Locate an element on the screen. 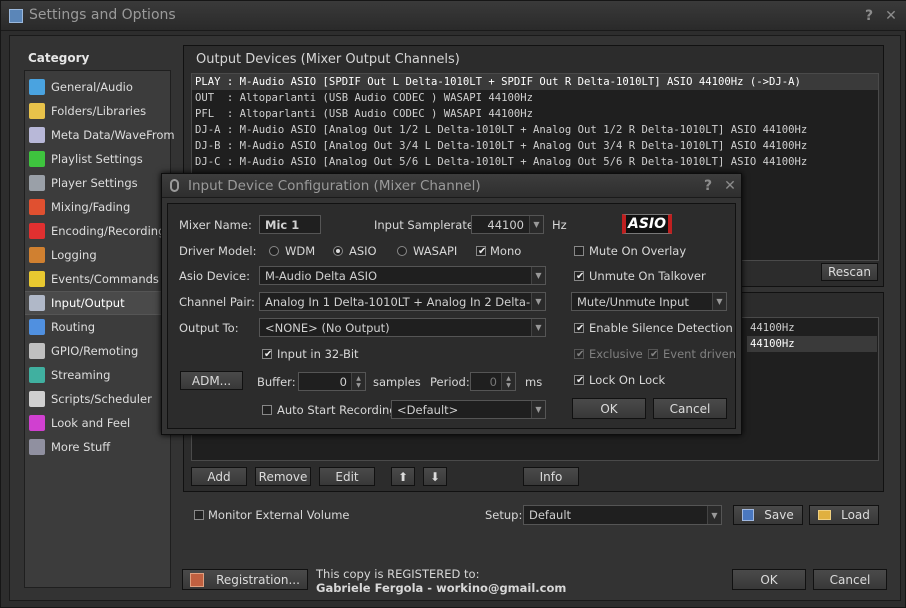 Image resolution: width=906 pixels, height=608 pixels. sidebar-item-label: Mixing/Fading is located at coordinates (91, 207).